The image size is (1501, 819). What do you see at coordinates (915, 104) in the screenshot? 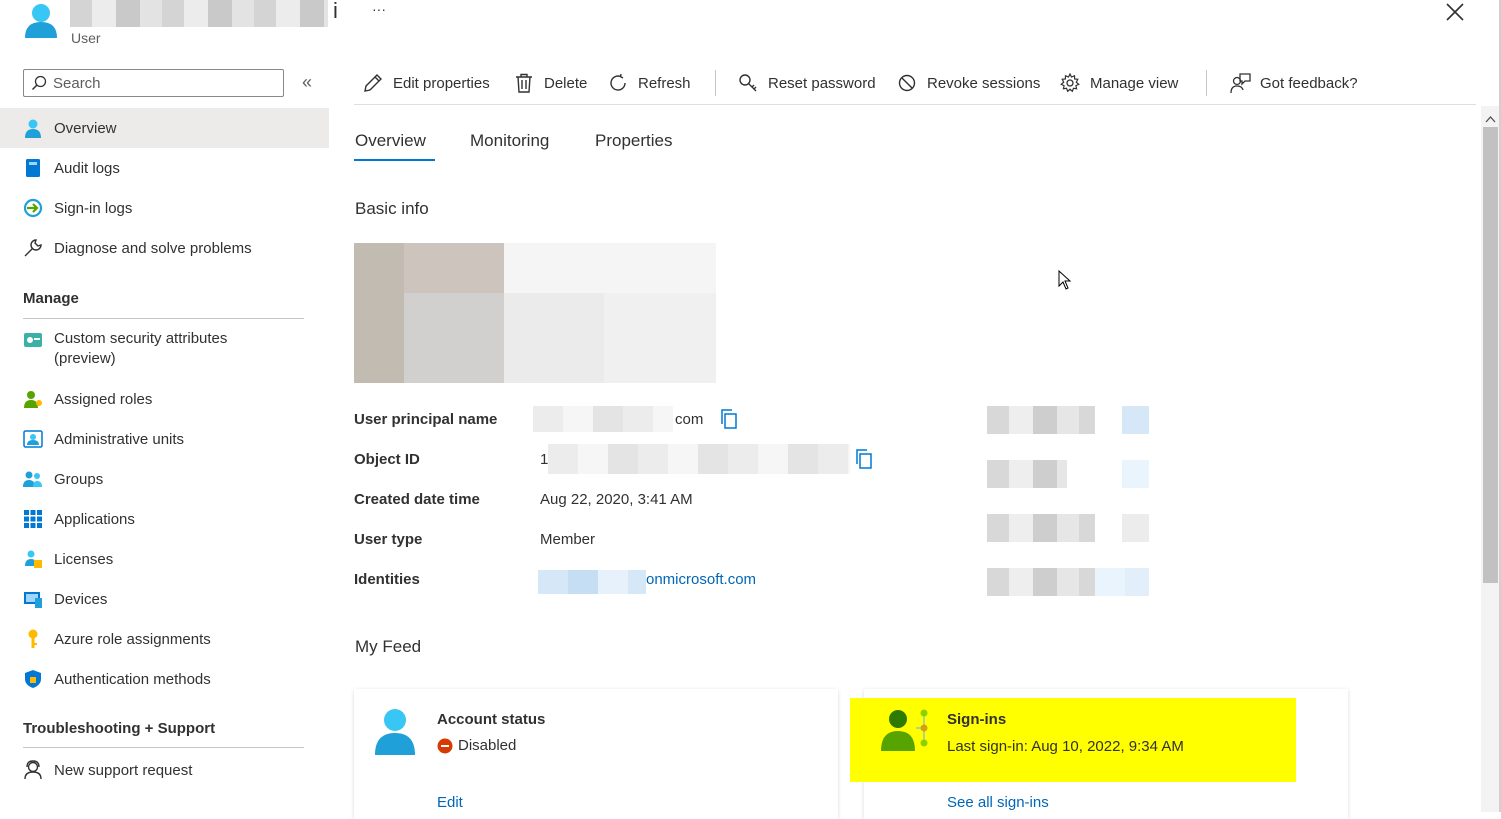
I see `toolbar-divider` at bounding box center [915, 104].